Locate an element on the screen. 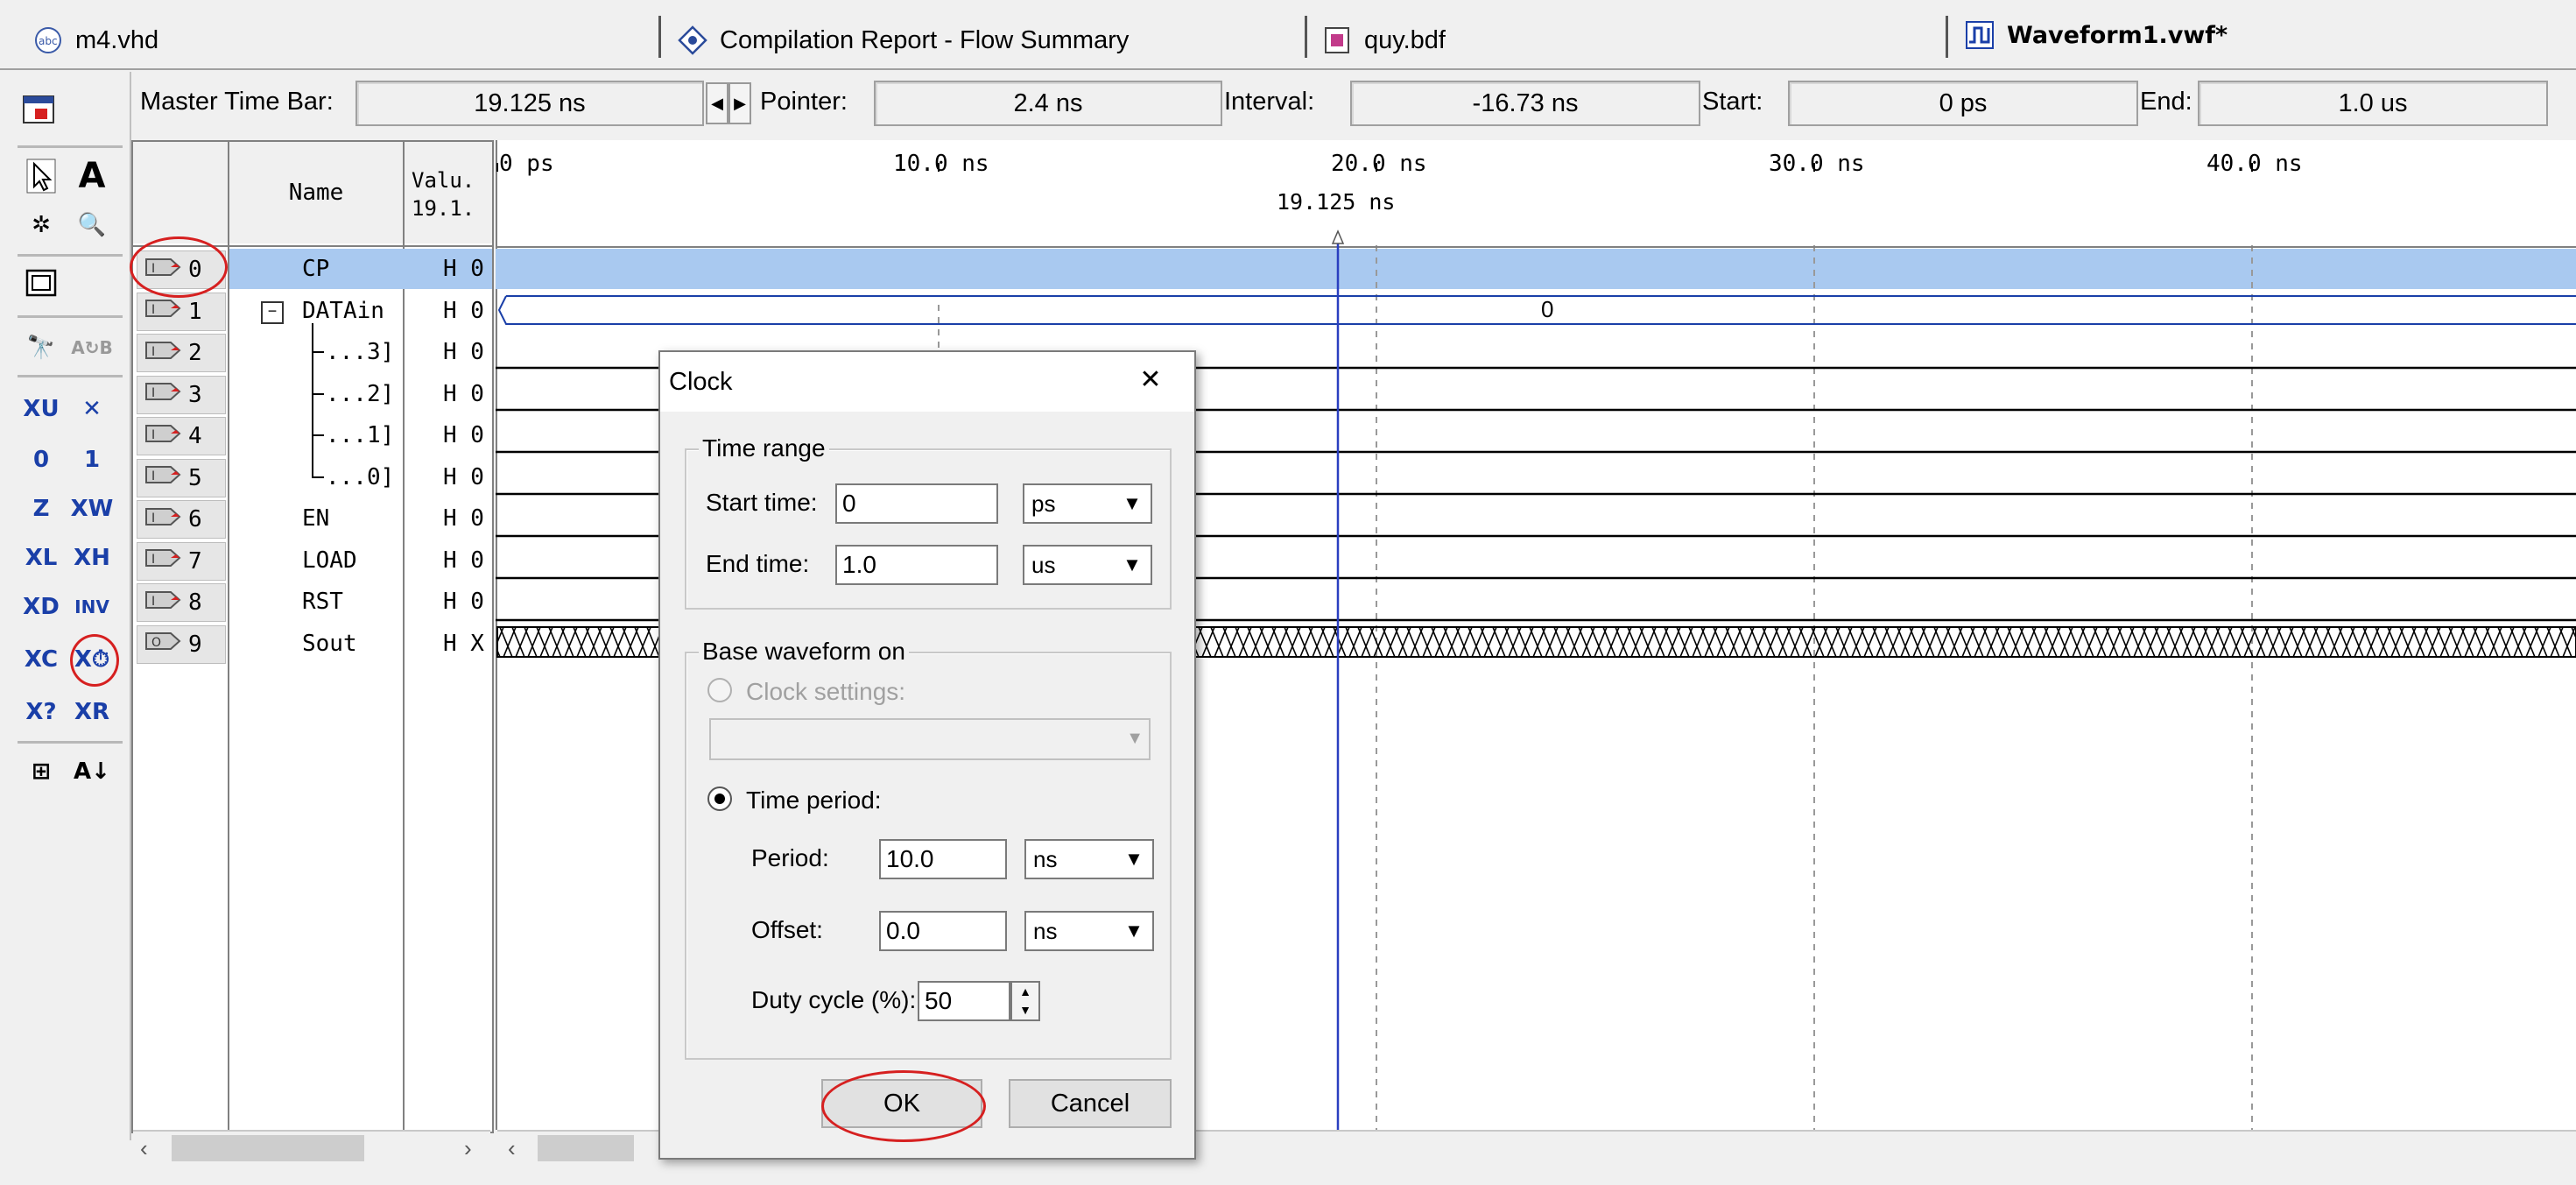  node-index: 8 is located at coordinates (195, 602).